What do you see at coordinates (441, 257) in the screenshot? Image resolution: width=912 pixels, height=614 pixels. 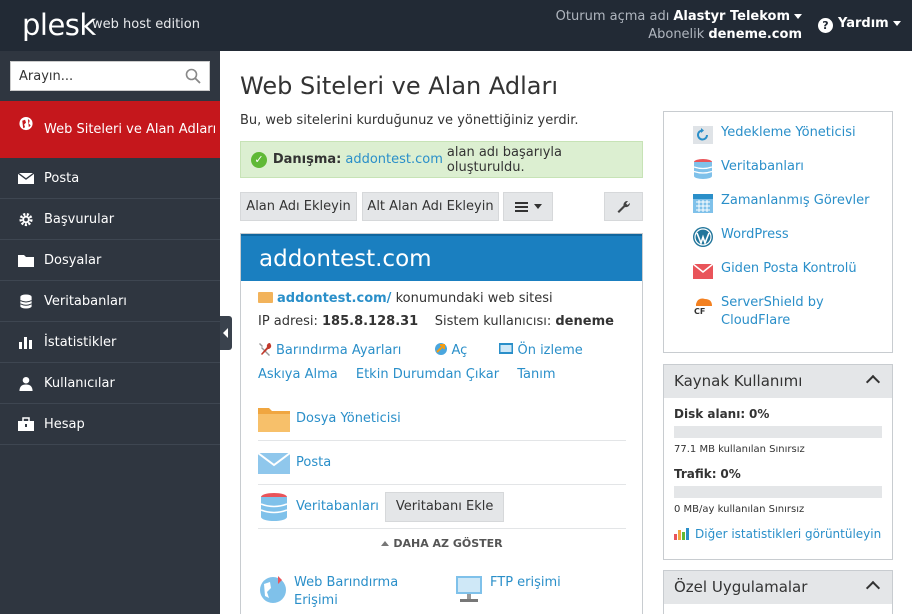 I see `domain-name: addontest.com` at bounding box center [441, 257].